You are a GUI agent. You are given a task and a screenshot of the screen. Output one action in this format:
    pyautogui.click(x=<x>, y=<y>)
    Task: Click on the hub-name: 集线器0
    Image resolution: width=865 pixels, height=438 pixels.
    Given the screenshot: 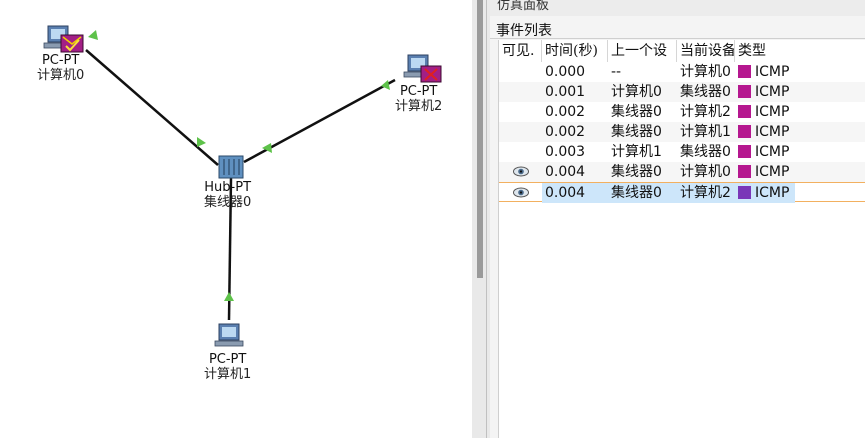 What is the action you would take?
    pyautogui.click(x=228, y=202)
    